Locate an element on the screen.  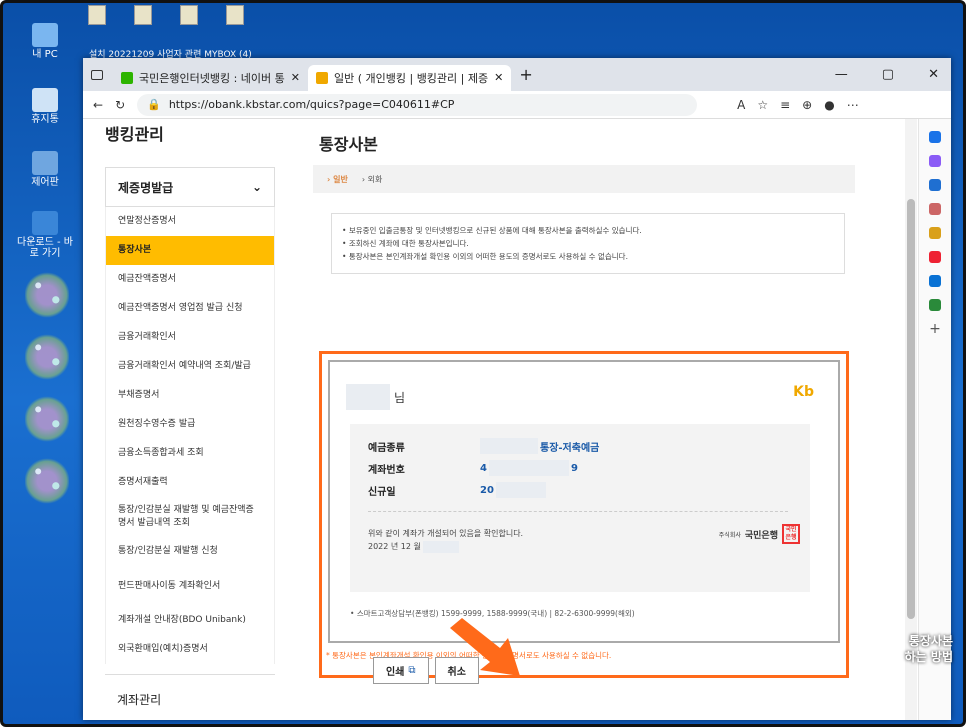
sidebar-title: 뱅킹관리 is located at coordinates (134, 134).